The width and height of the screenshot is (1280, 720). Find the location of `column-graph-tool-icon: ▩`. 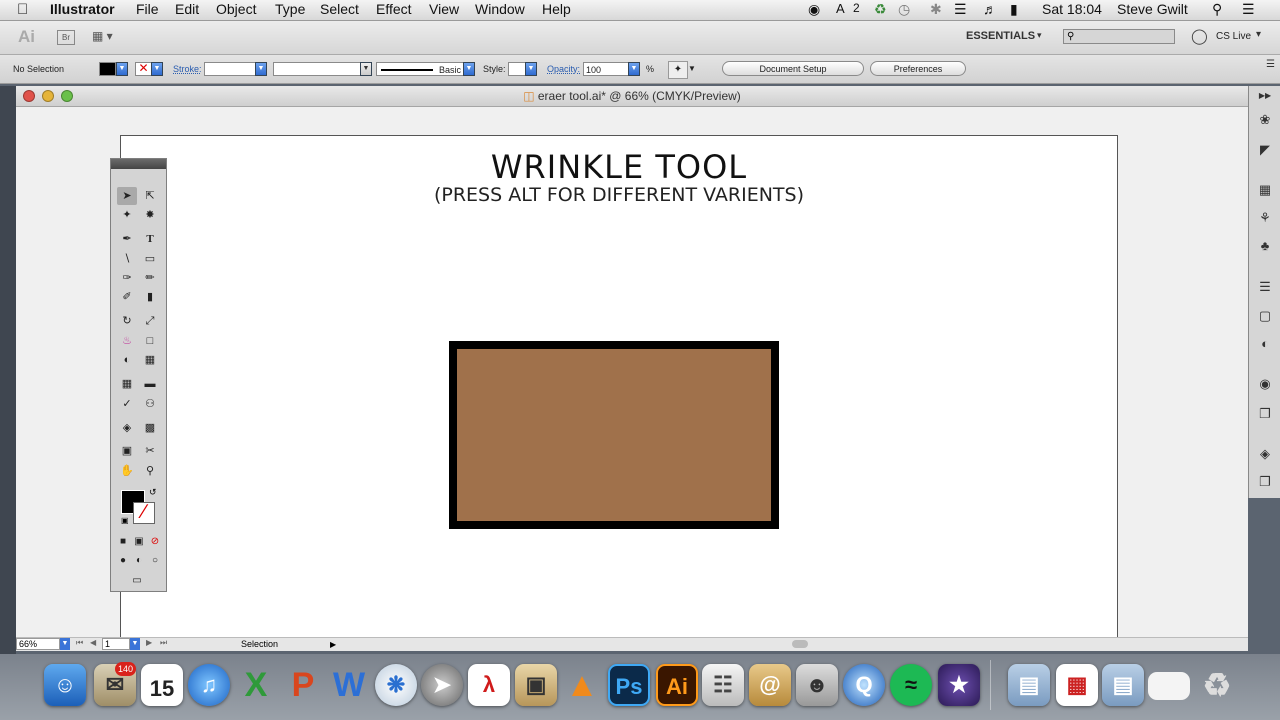

column-graph-tool-icon: ▩ is located at coordinates (150, 428).